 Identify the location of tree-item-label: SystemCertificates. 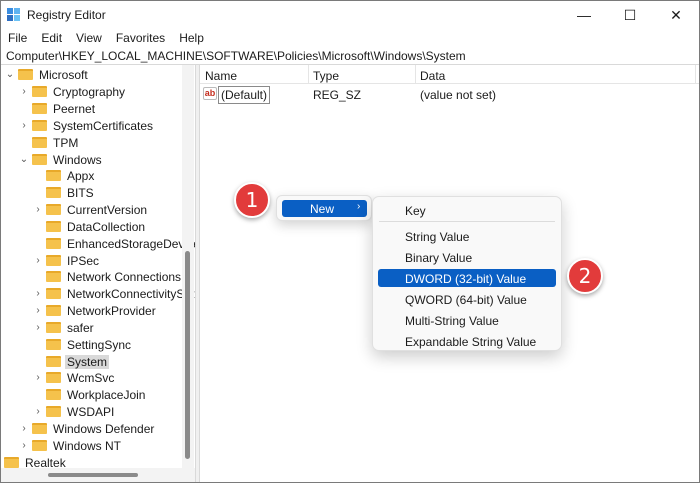
(103, 125).